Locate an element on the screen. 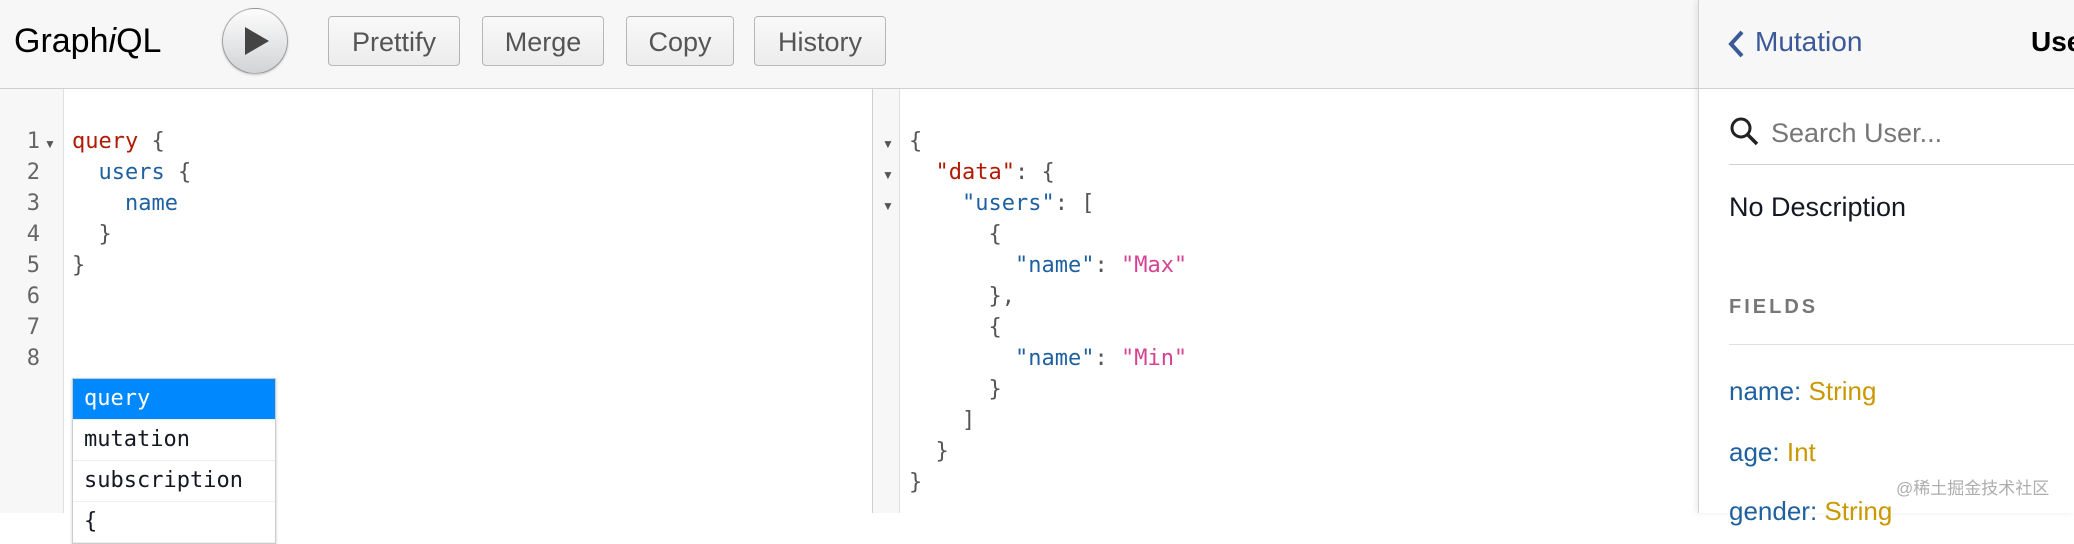 This screenshot has width=2074, height=544. prettify-button: Prettify is located at coordinates (394, 41).